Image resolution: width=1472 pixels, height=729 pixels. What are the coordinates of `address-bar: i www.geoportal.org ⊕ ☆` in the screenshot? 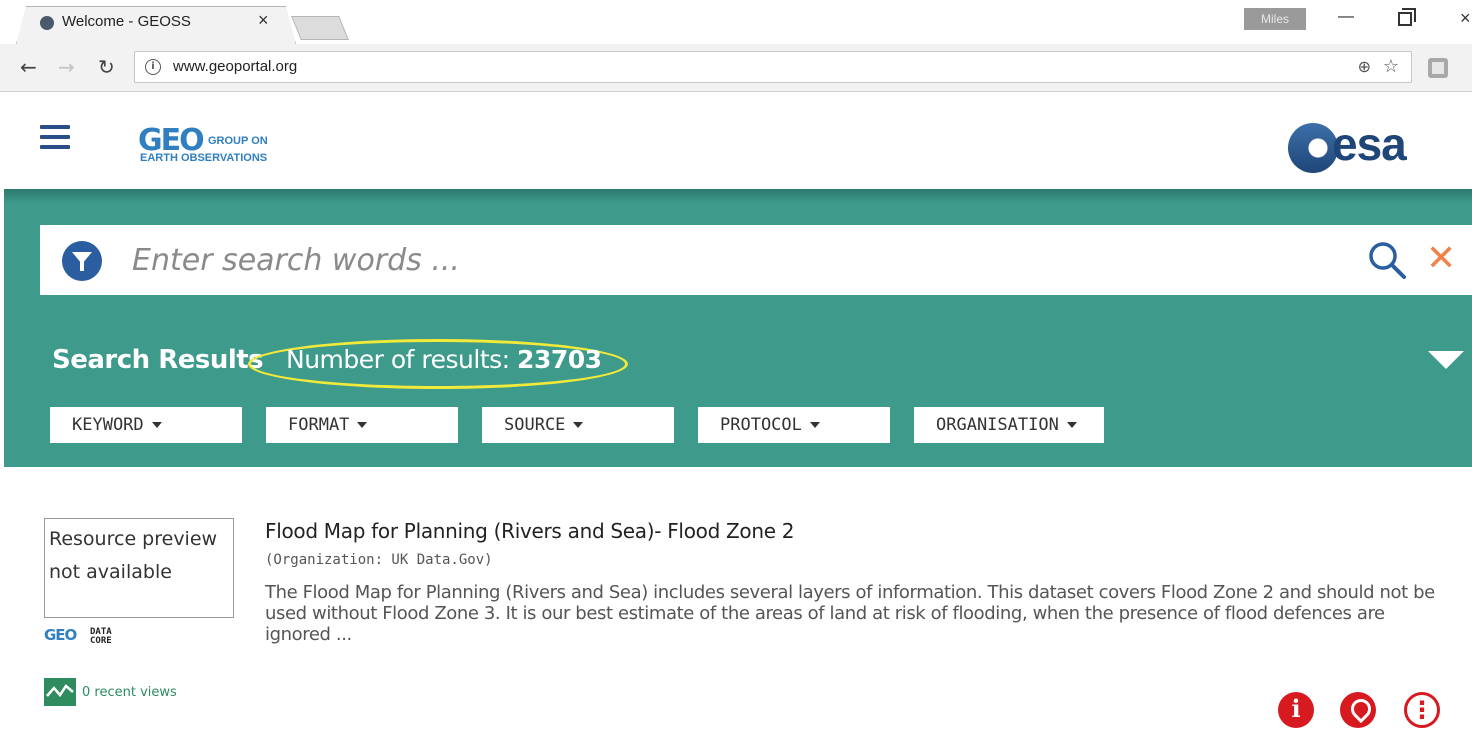 It's located at (773, 67).